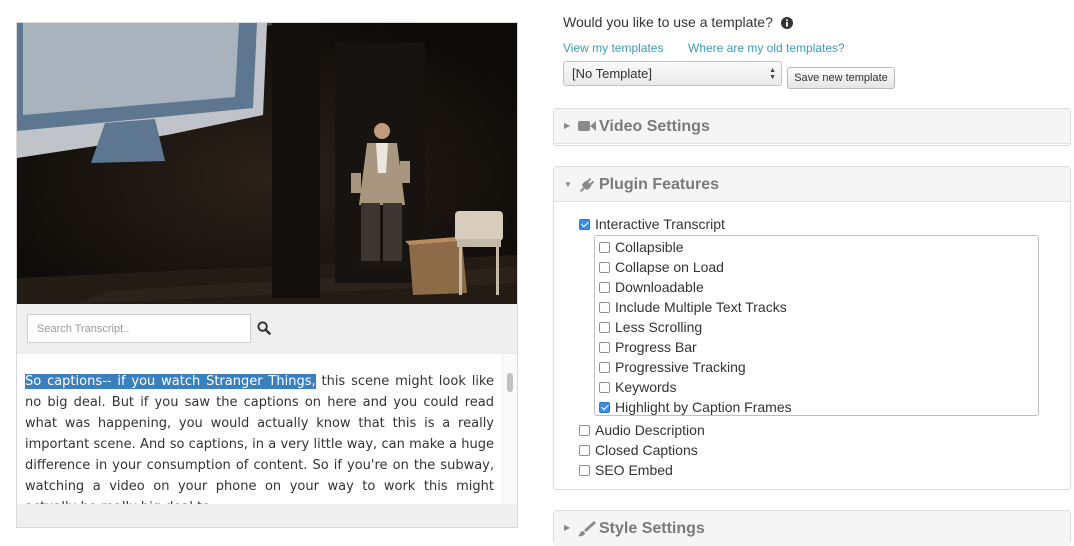  What do you see at coordinates (672, 73) in the screenshot?
I see `template-select: [No Template] ▲ ▼` at bounding box center [672, 73].